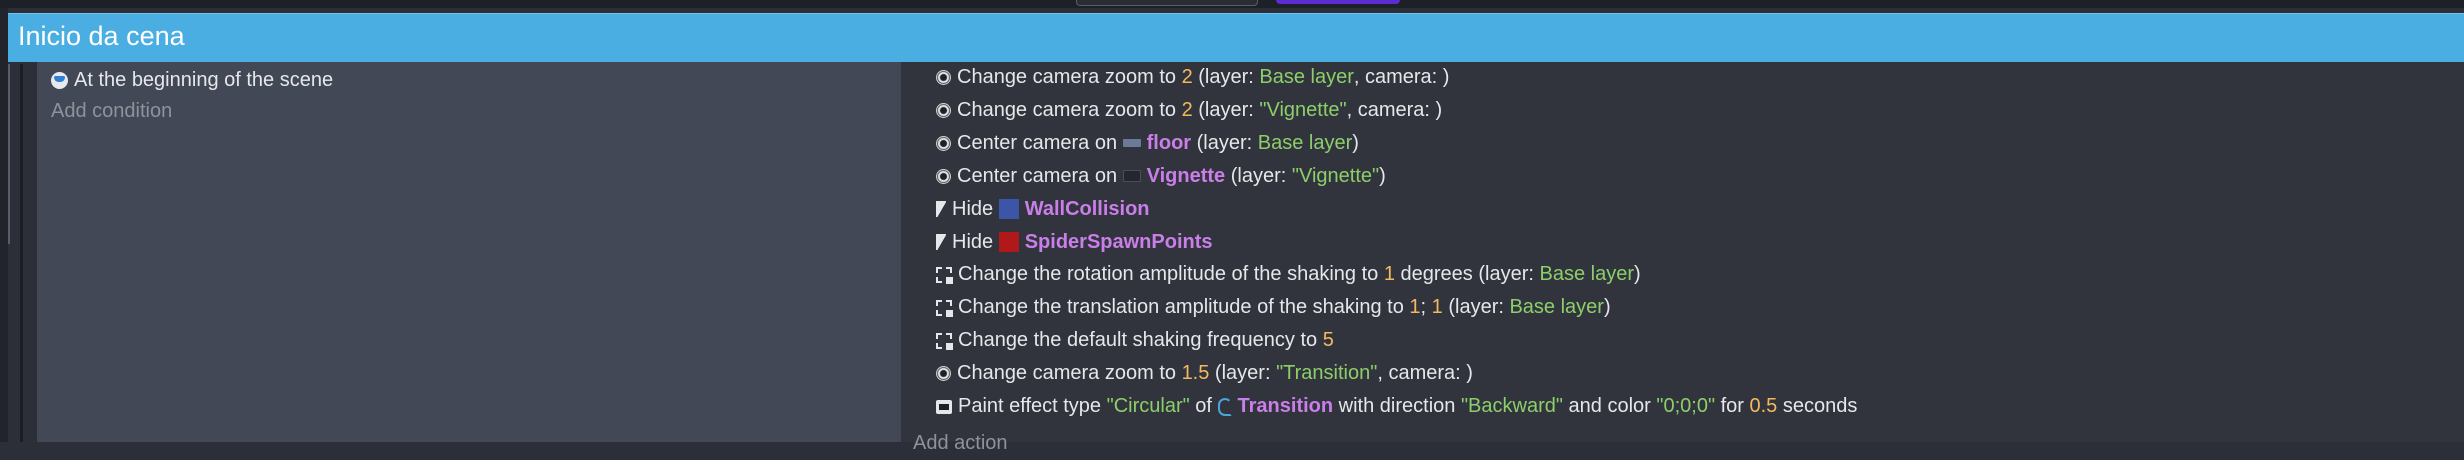 This screenshot has width=2464, height=460. I want to click on action-text: degrees (layer:, so click(1467, 274).